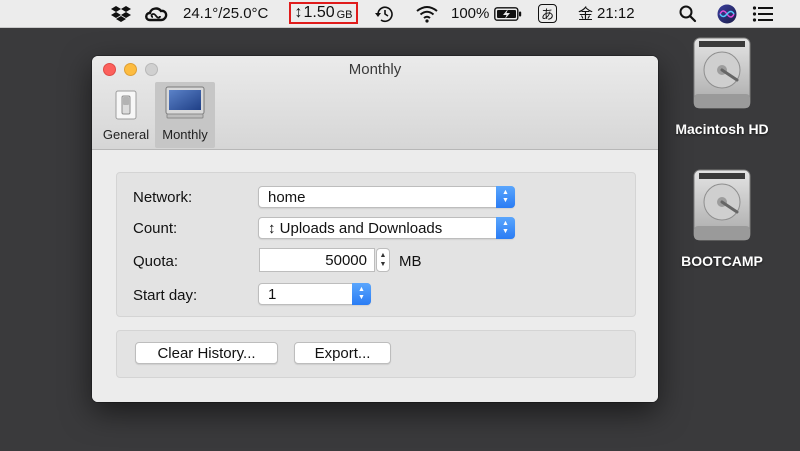 This screenshot has height=451, width=800. Describe the element at coordinates (585, 13) in the screenshot. I see `clock-day: 金` at that location.